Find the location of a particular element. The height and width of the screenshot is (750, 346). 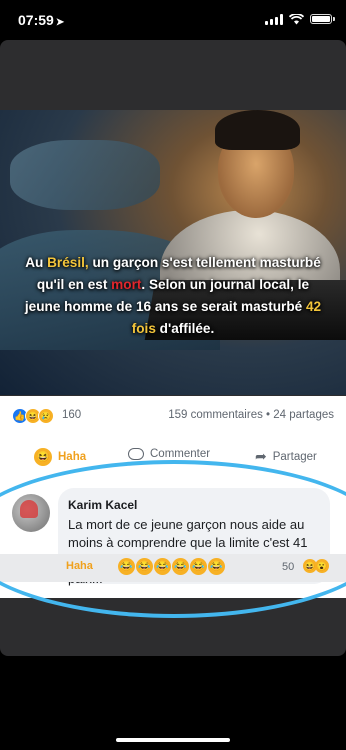

comments-shares-count: 159 commentaires • 24 partages is located at coordinates (251, 415).